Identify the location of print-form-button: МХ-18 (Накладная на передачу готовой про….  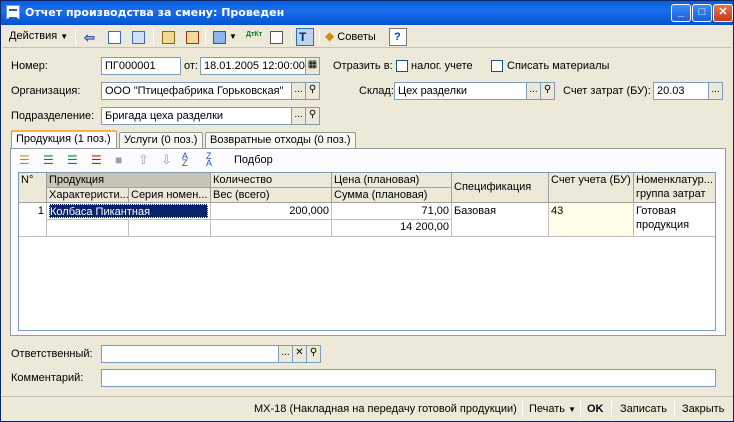
(385, 409).